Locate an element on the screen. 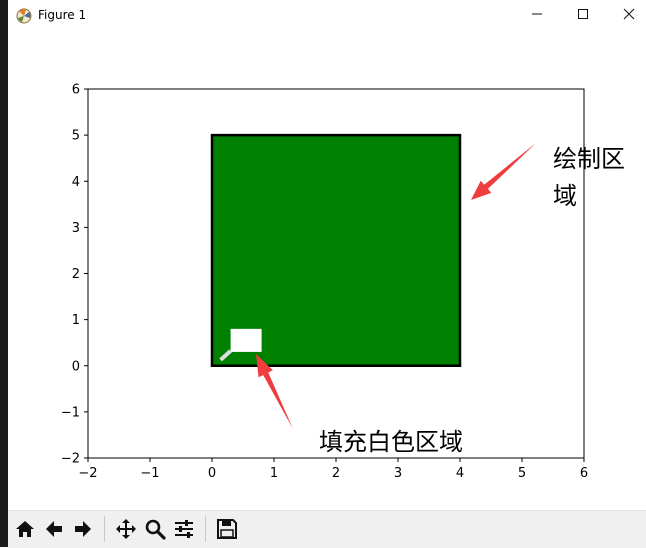 This screenshot has height=548, width=646. x-tick-label: −2 is located at coordinates (87, 473).